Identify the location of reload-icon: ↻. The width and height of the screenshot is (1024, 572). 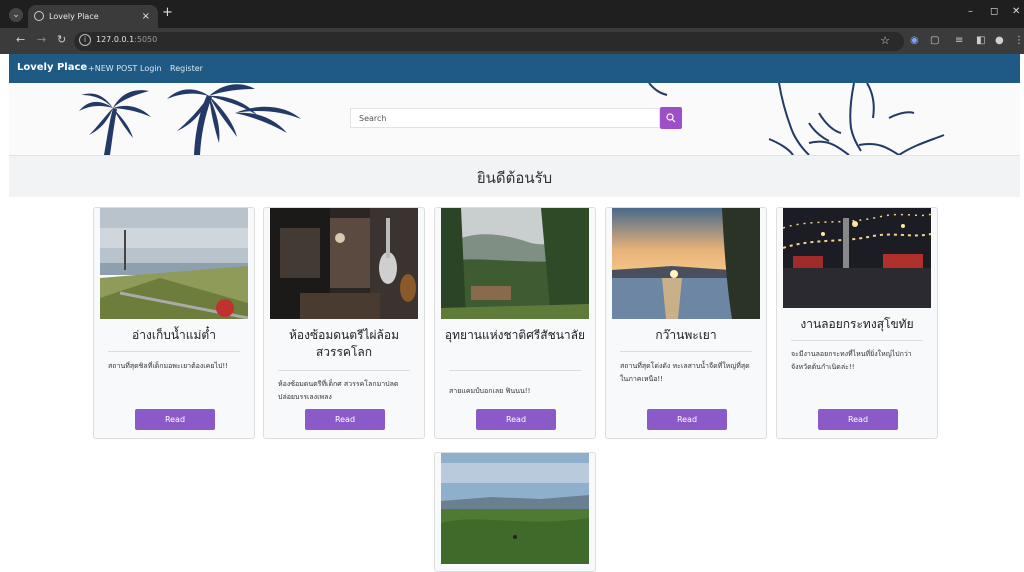
(61, 39).